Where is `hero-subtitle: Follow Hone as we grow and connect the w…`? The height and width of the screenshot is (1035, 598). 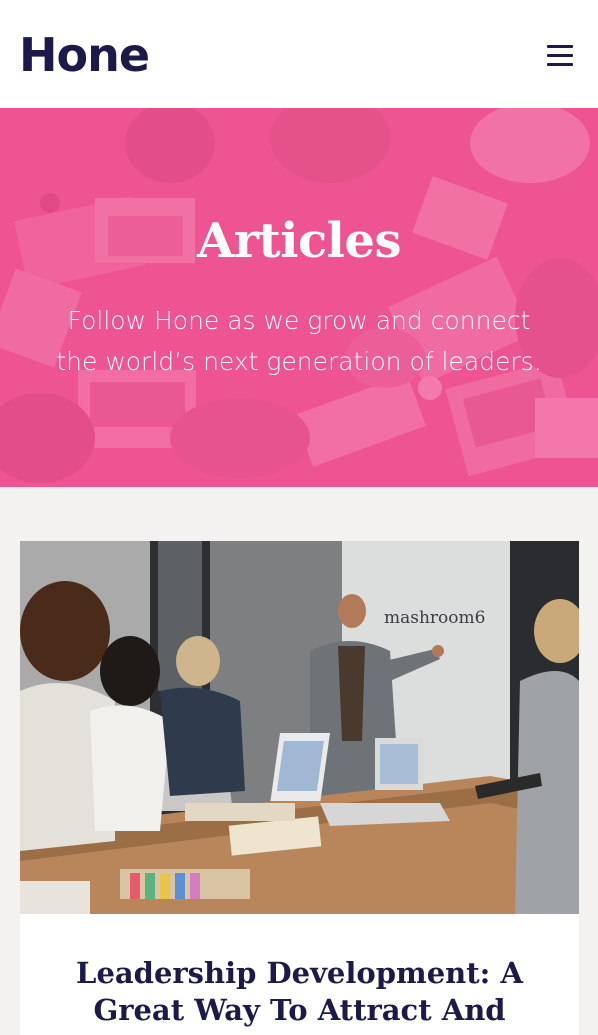 hero-subtitle: Follow Hone as we grow and connect the w… is located at coordinates (299, 341).